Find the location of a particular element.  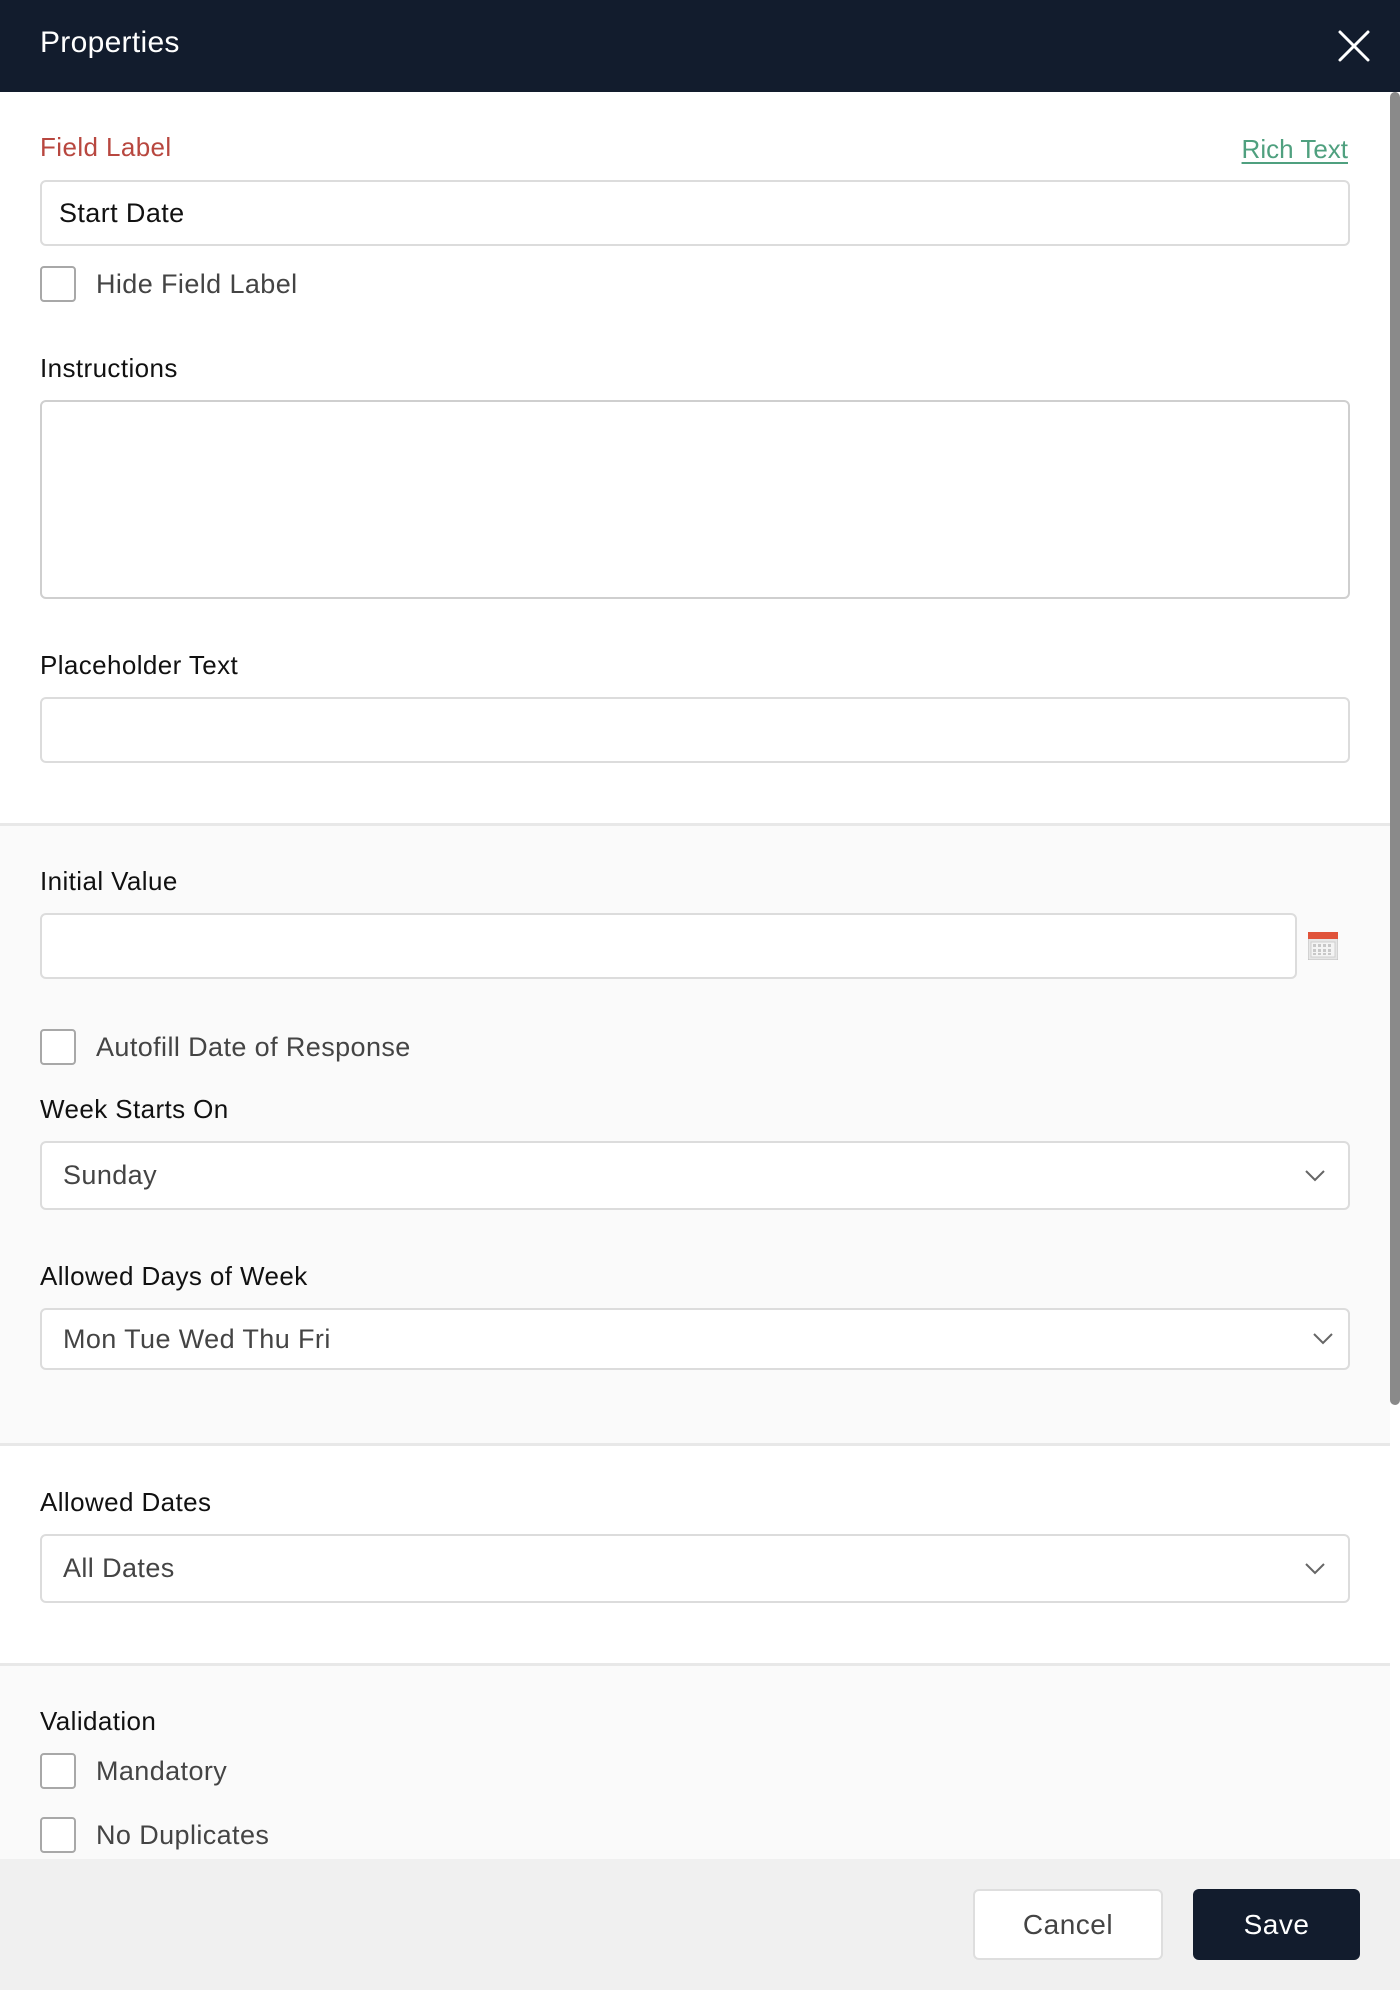

instructions-textarea is located at coordinates (695, 499).